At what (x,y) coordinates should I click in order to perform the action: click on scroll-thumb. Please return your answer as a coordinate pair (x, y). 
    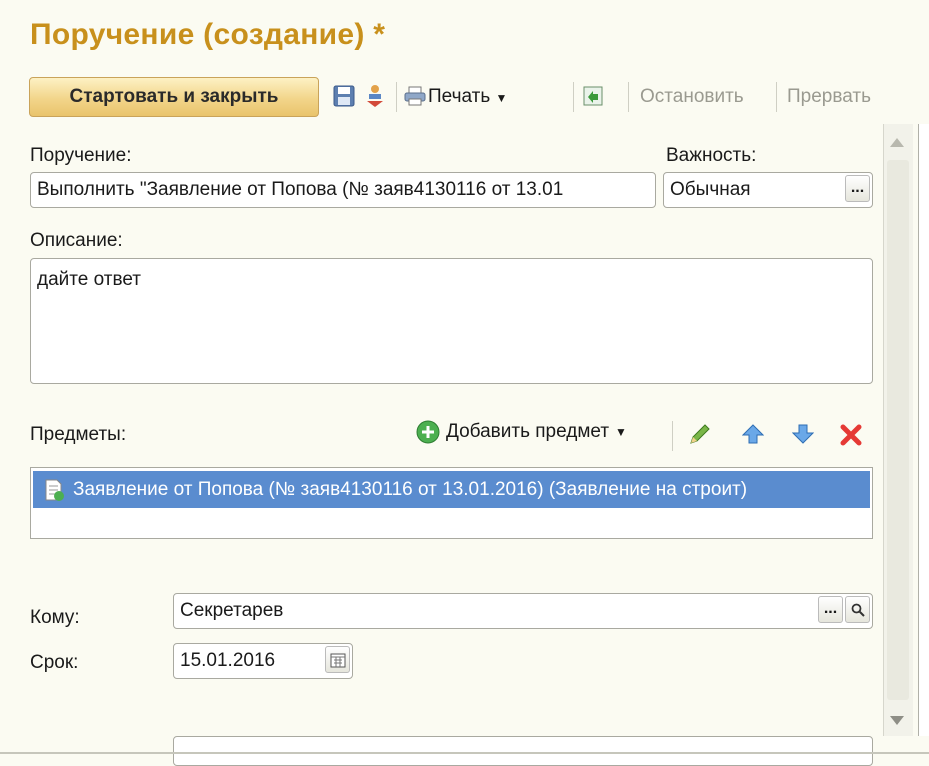
    Looking at the image, I should click on (898, 430).